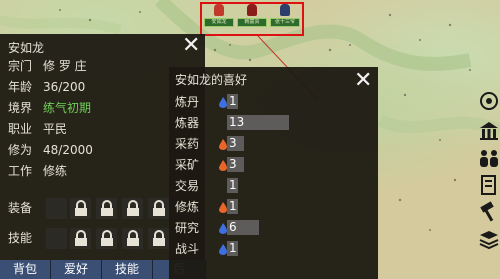  What do you see at coordinates (25, 269) in the screenshot?
I see `tab-backpack: 背包` at bounding box center [25, 269].